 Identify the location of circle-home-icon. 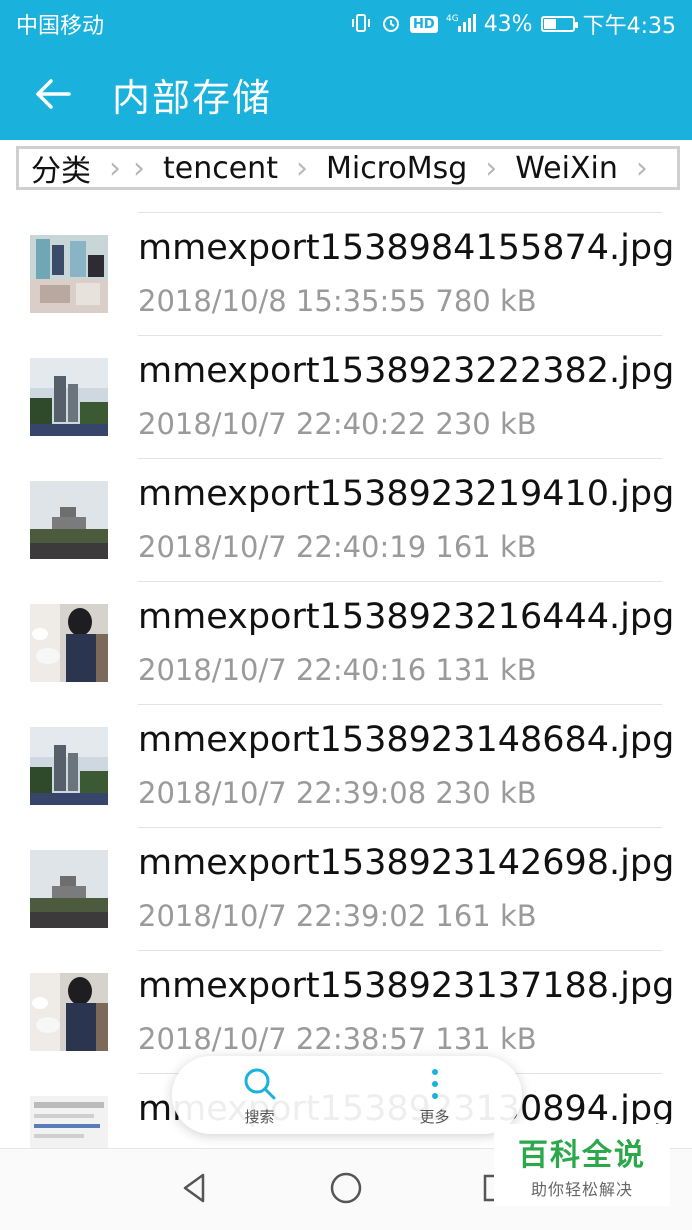
(346, 1187).